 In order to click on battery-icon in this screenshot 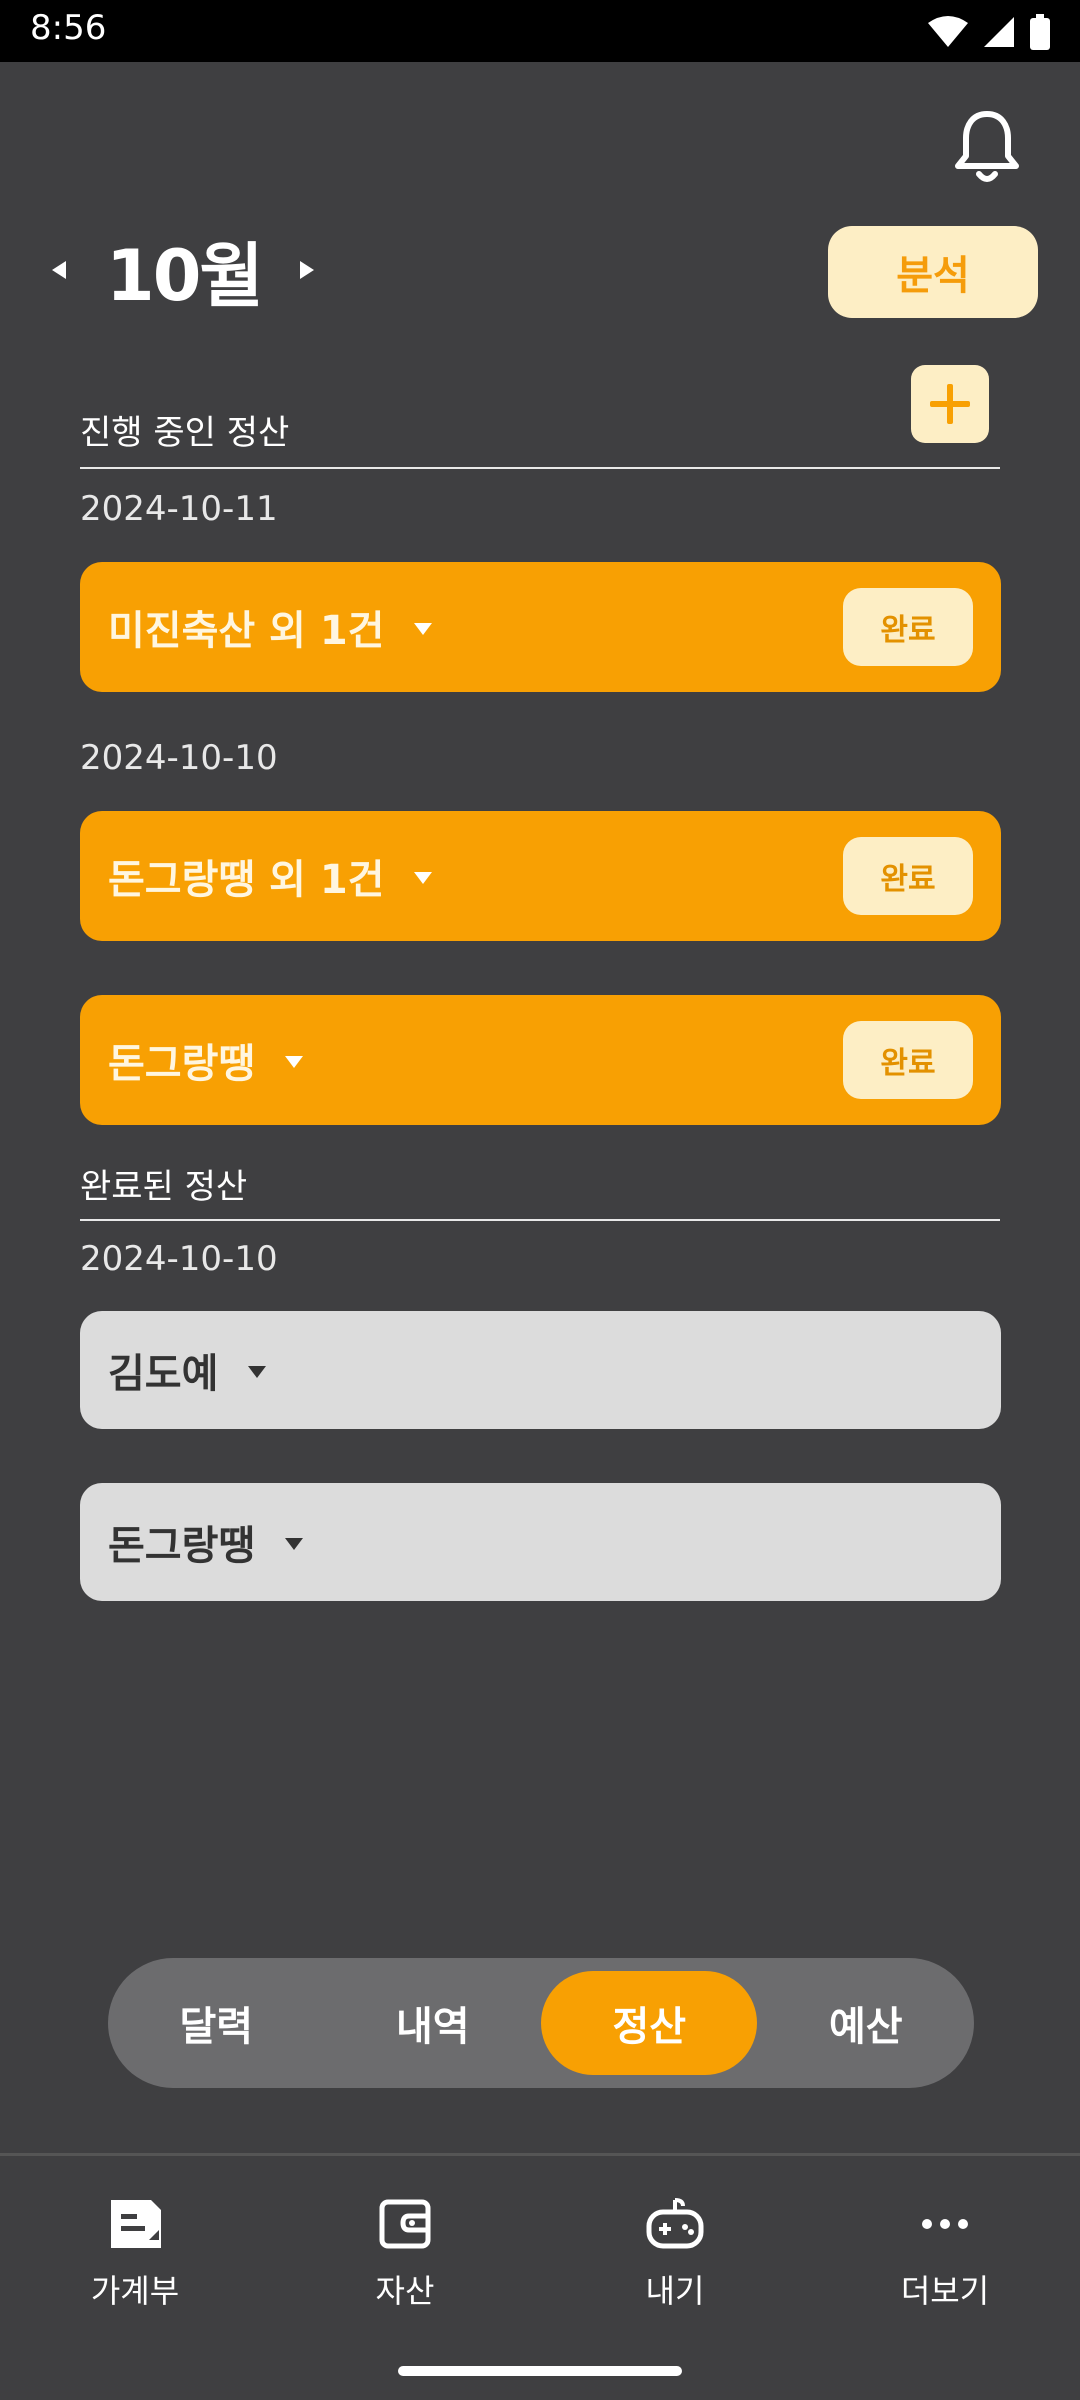, I will do `click(1040, 32)`.